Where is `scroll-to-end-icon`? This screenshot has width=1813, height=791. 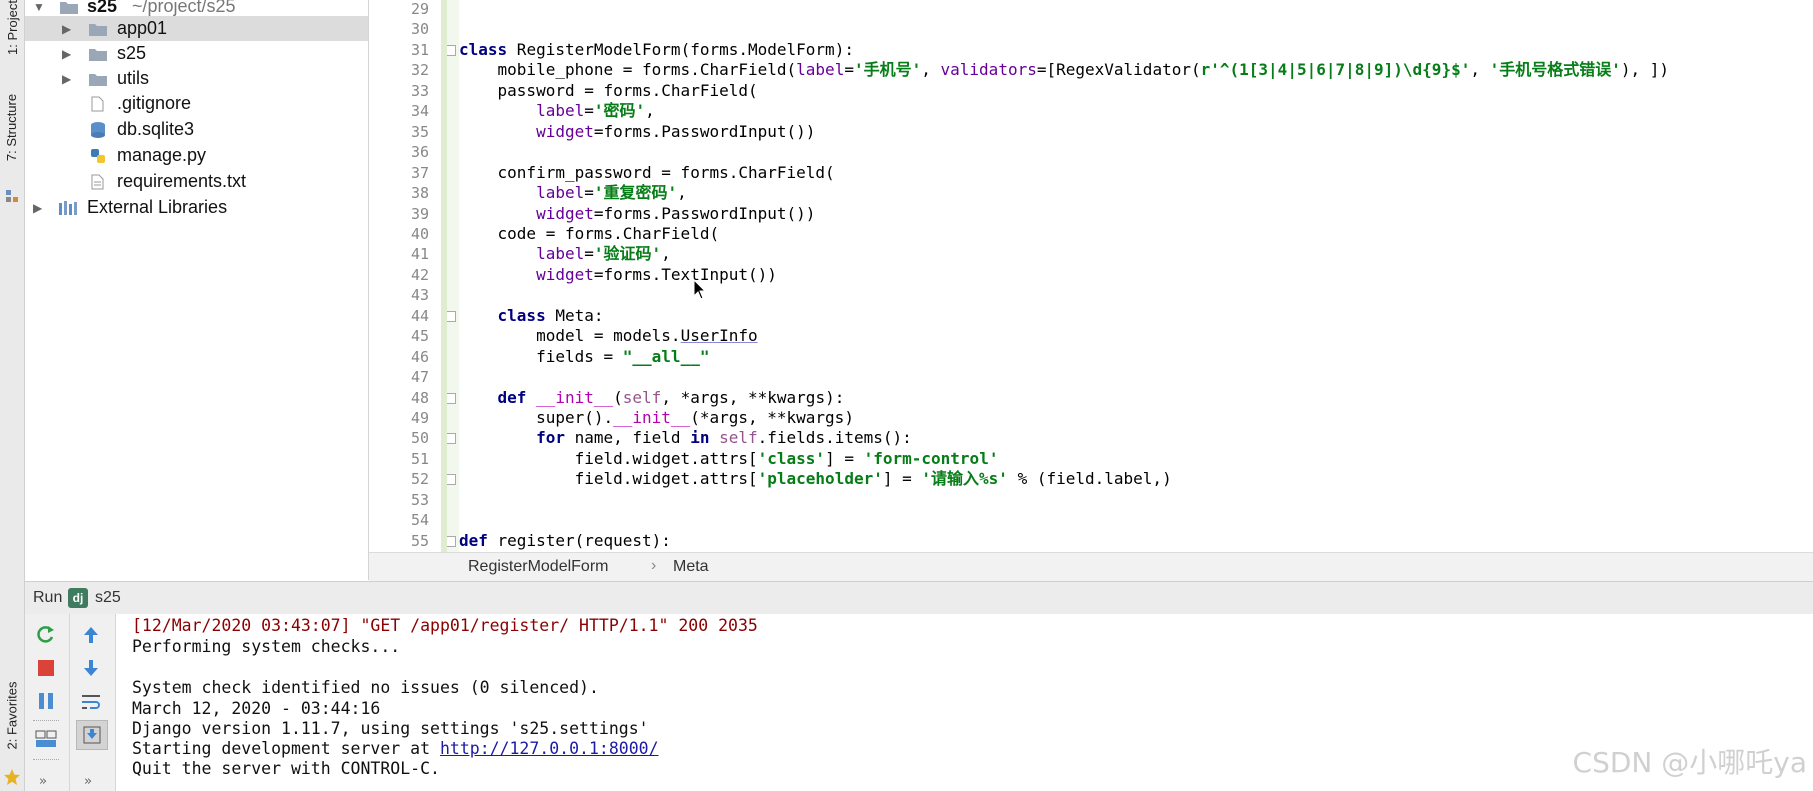 scroll-to-end-icon is located at coordinates (92, 735).